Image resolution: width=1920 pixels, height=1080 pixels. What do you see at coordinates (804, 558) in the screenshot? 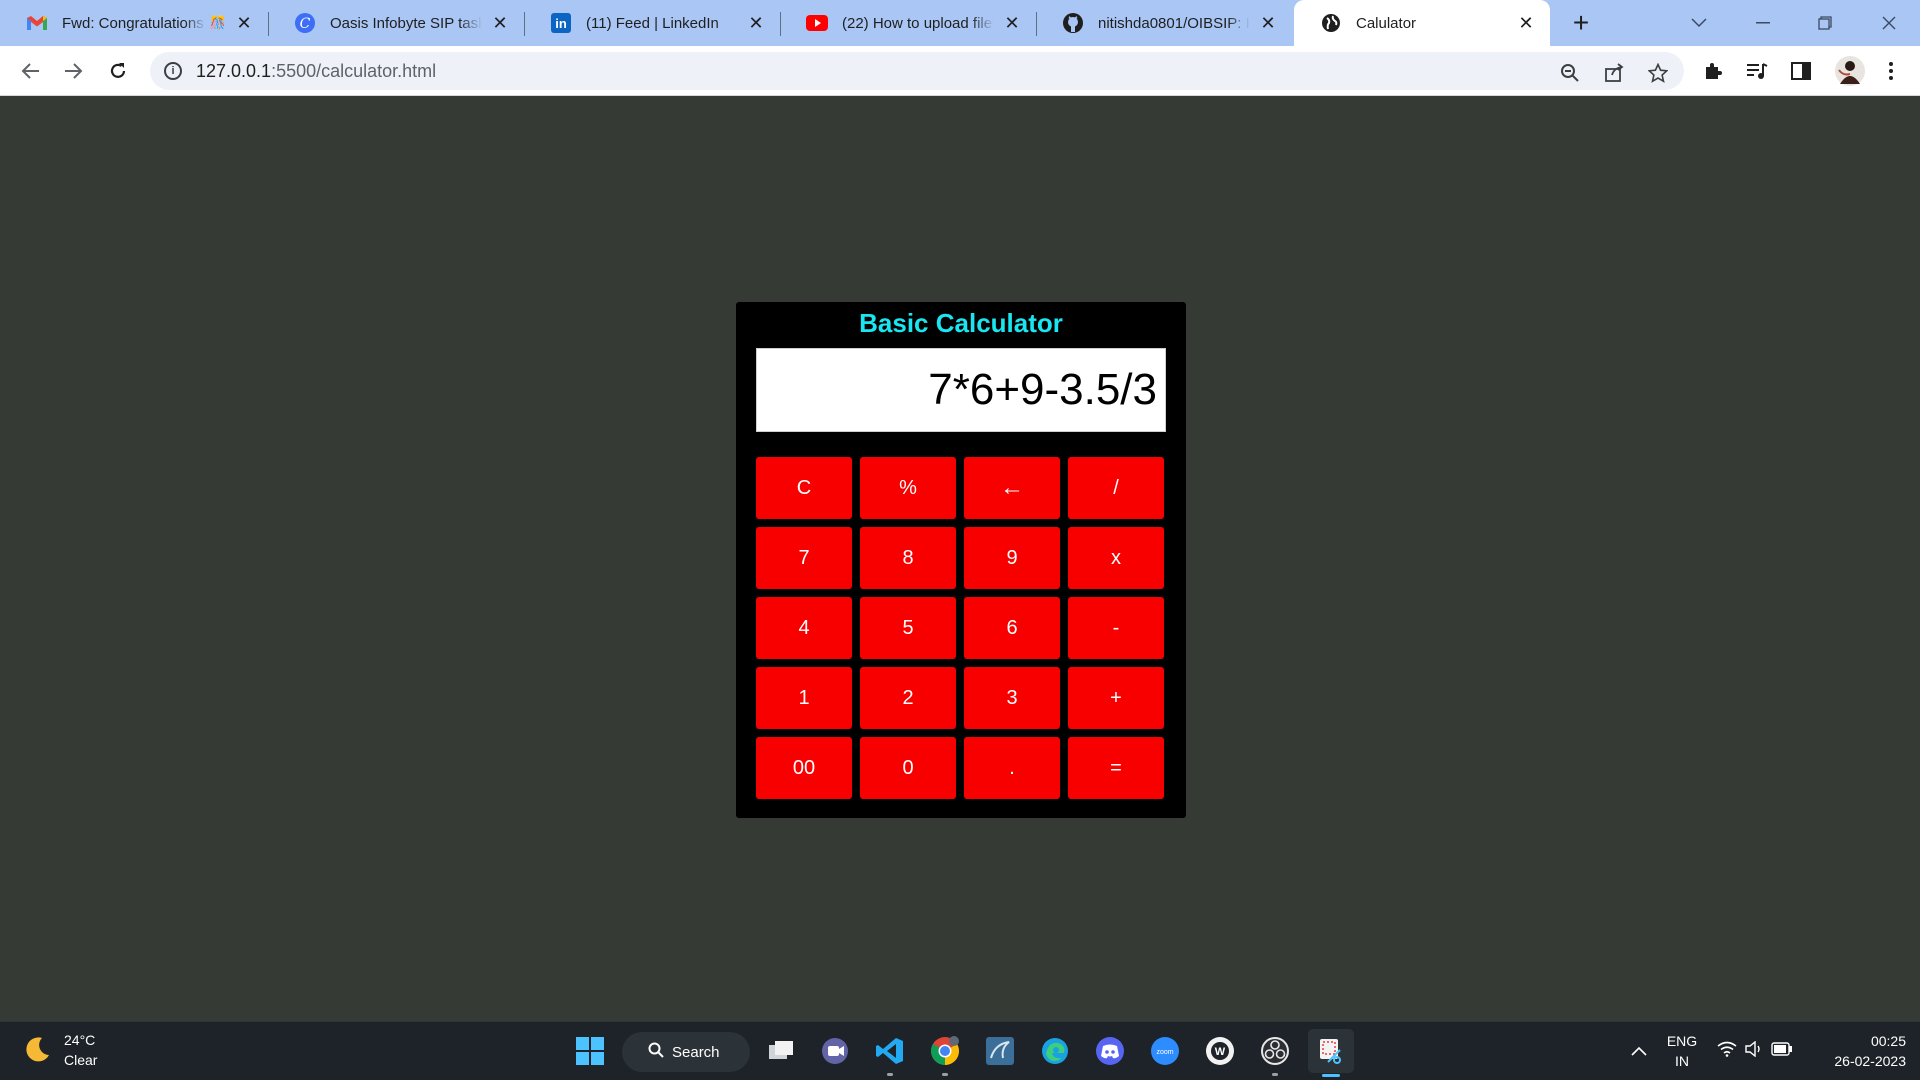
I see `key-7: 7` at bounding box center [804, 558].